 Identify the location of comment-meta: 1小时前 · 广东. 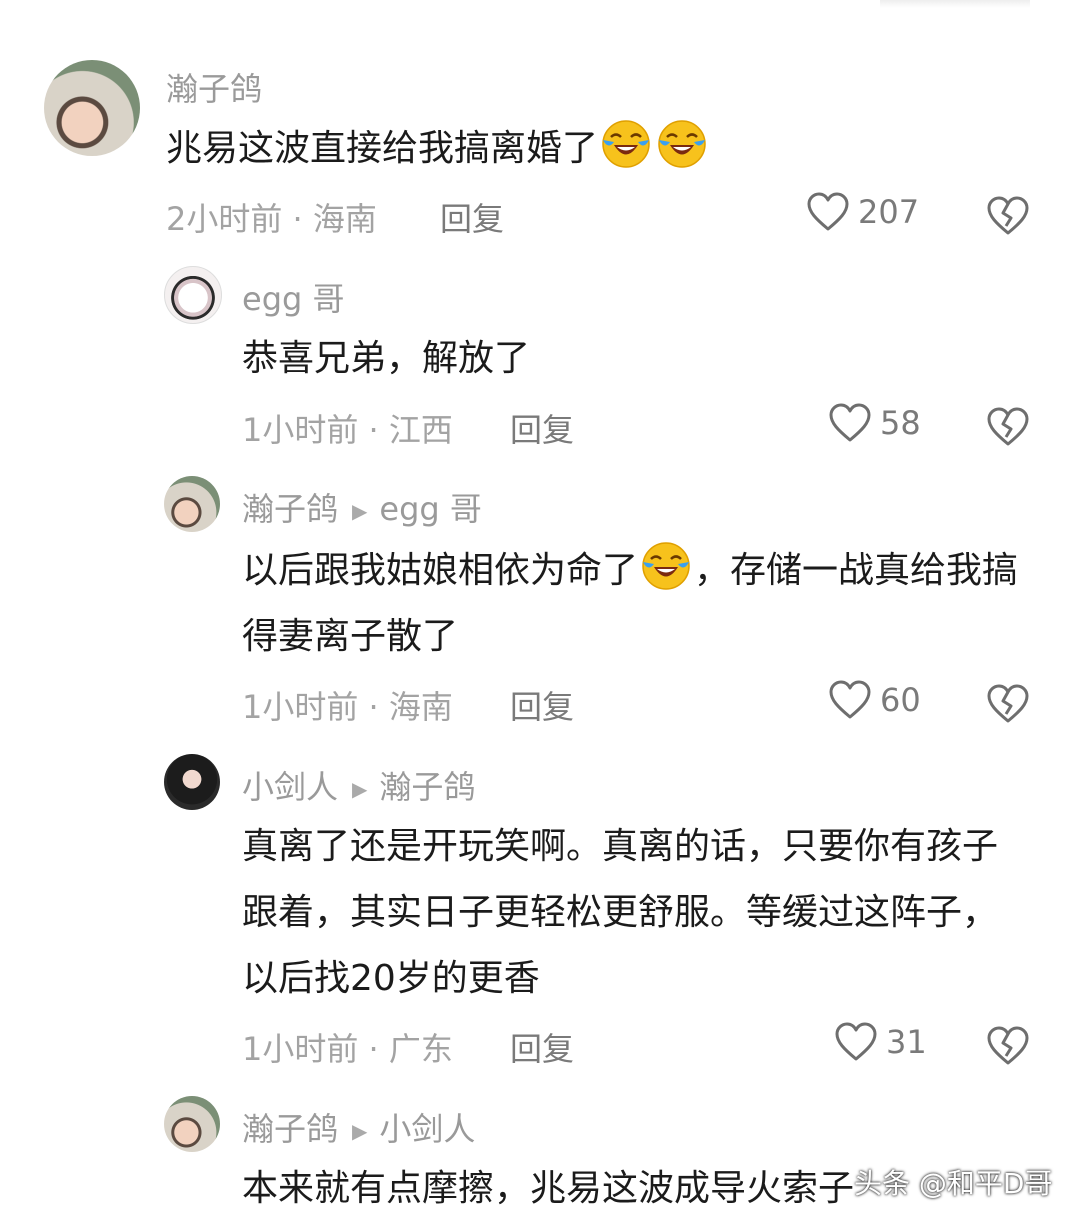
(347, 1049).